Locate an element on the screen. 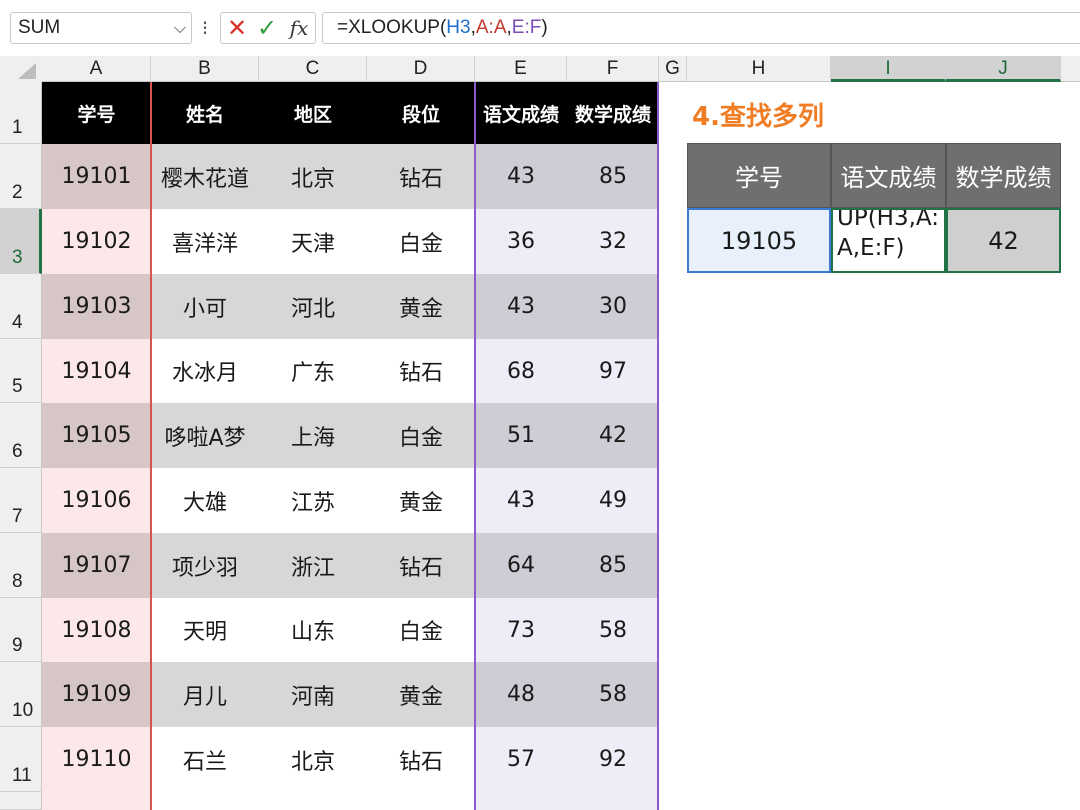  insert-function-icon: fx is located at coordinates (299, 28).